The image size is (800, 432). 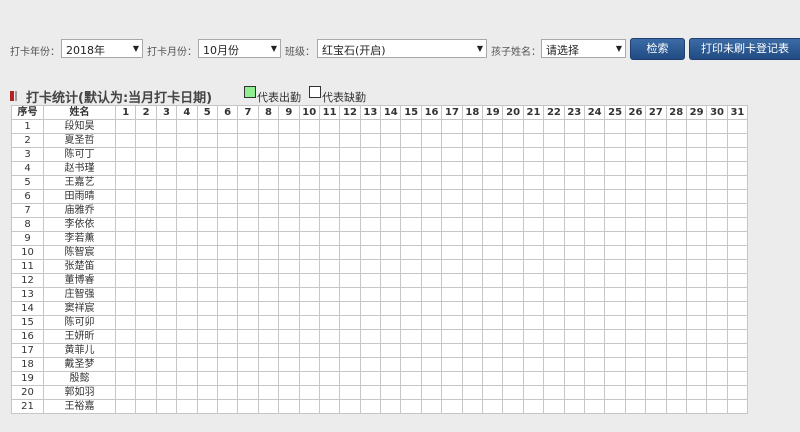 What do you see at coordinates (12, 96) in the screenshot?
I see `section-marker-icon` at bounding box center [12, 96].